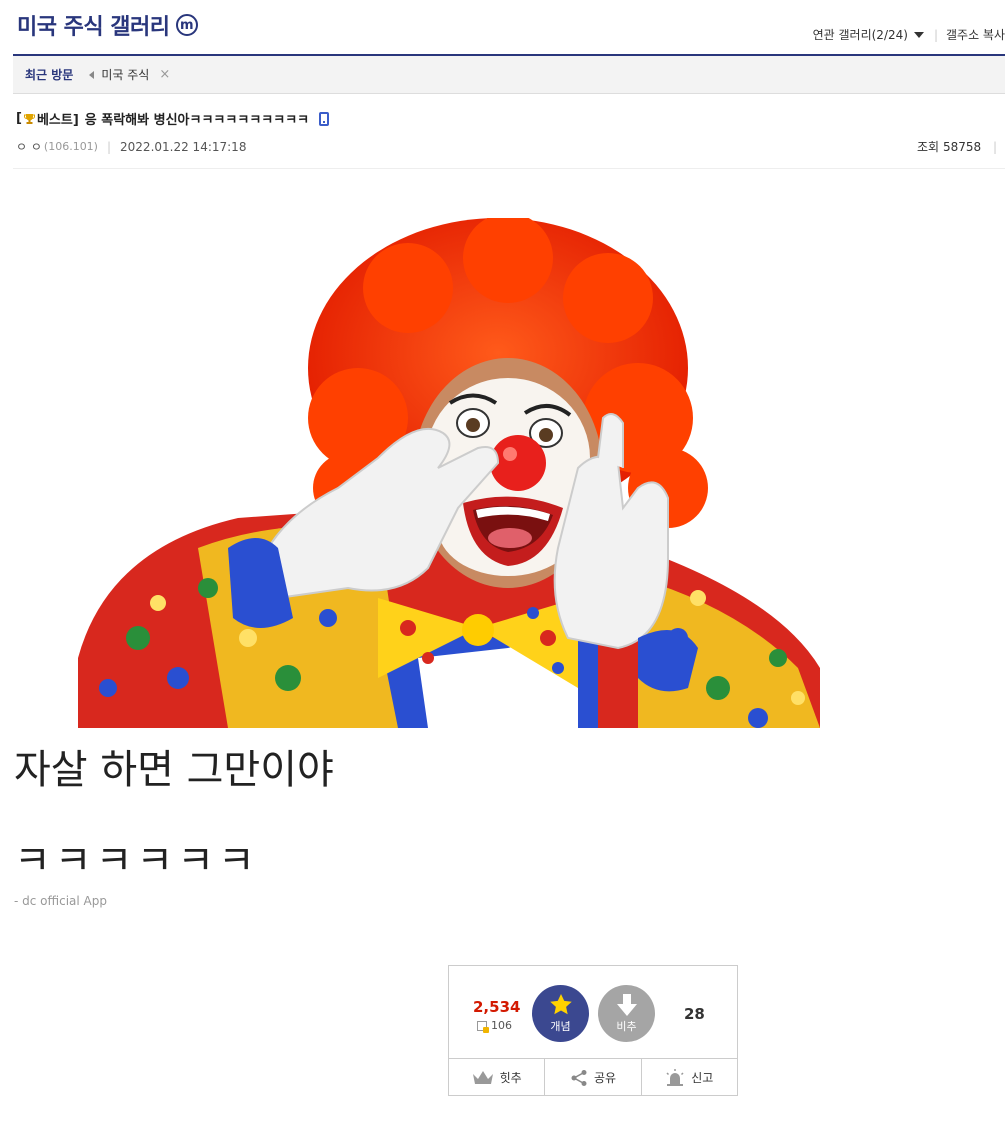 This screenshot has width=1005, height=1122. Describe the element at coordinates (49, 74) in the screenshot. I see `recent-visit-label: 최근 방문` at that location.